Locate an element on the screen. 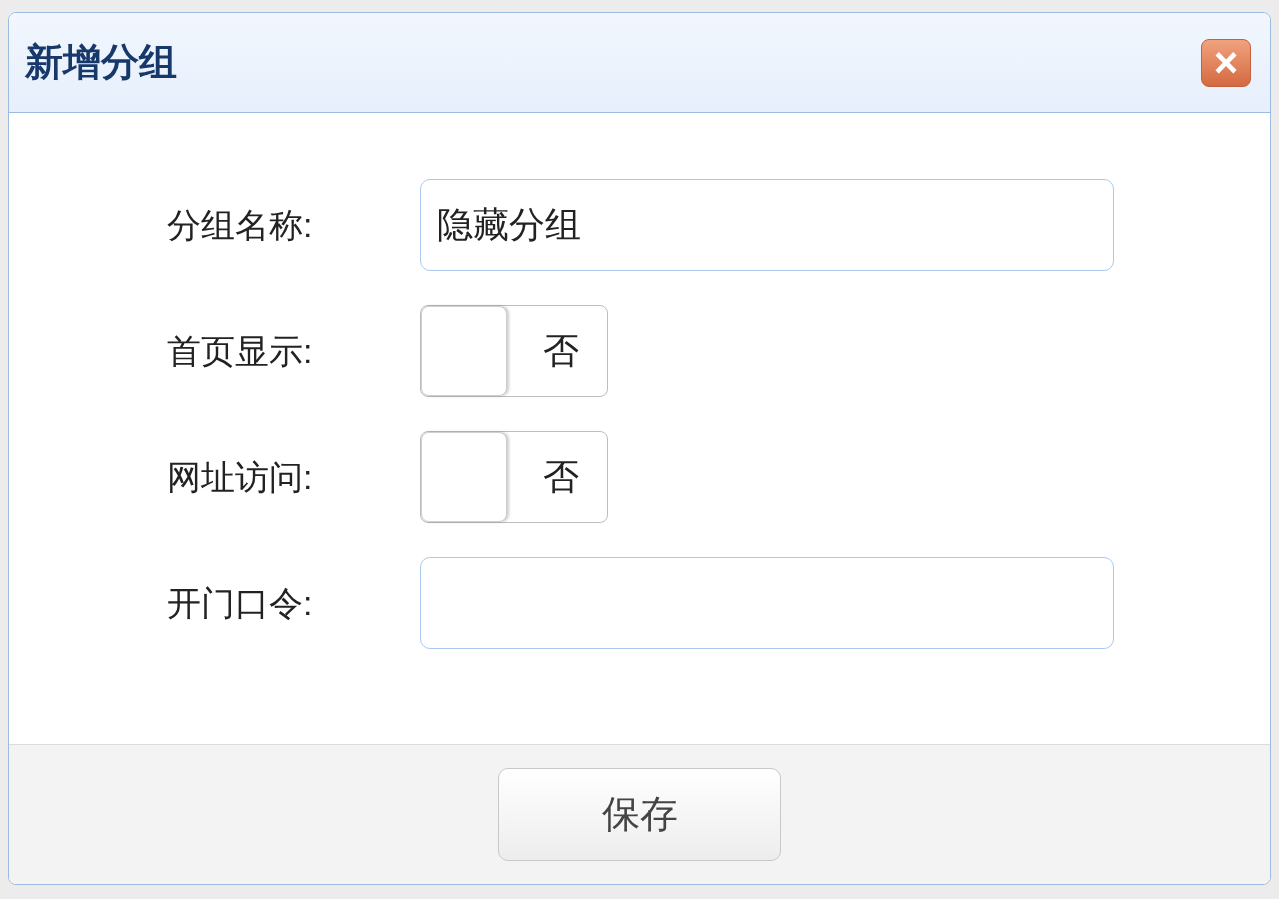 The height and width of the screenshot is (899, 1279). save-button: 保存 is located at coordinates (639, 814).